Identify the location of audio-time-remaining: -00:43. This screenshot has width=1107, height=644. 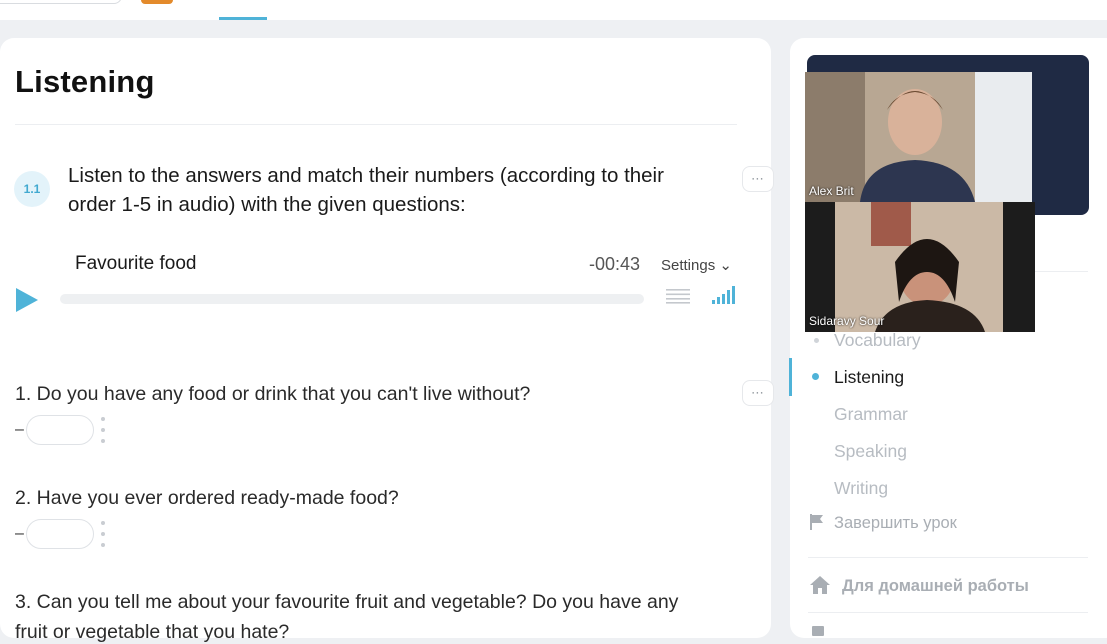
(615, 264).